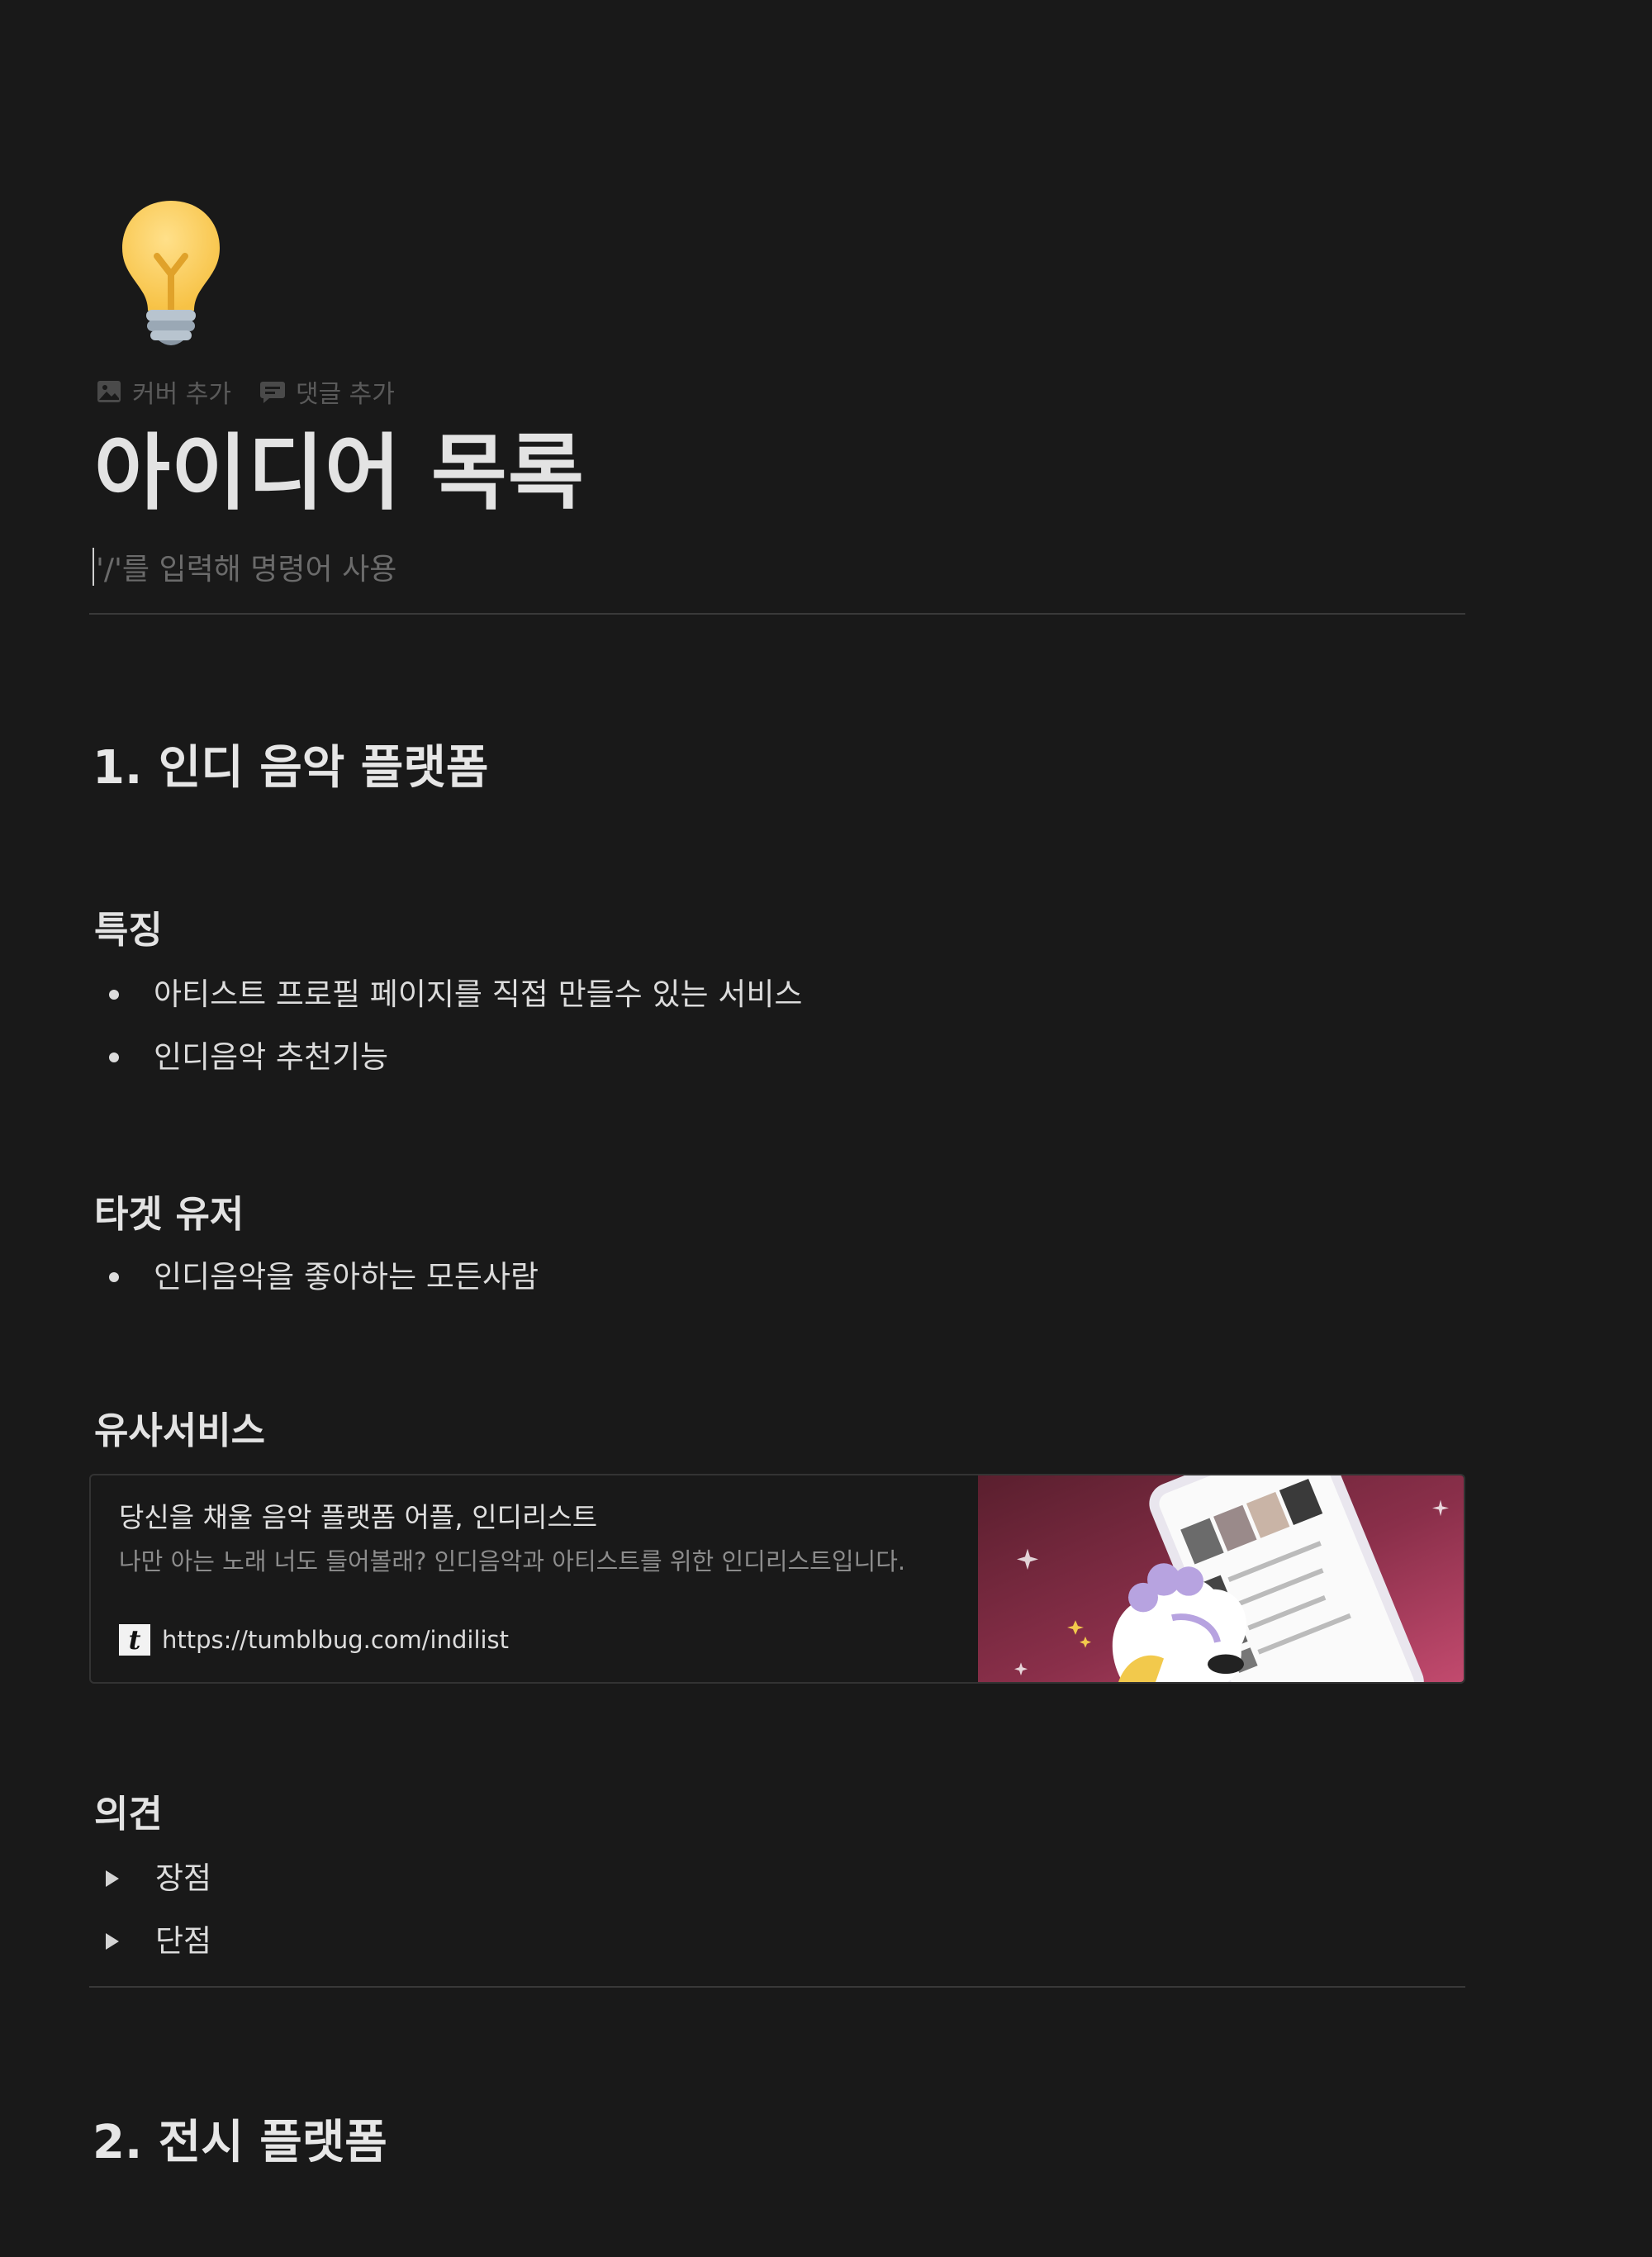  I want to click on text-caret, so click(93, 567).